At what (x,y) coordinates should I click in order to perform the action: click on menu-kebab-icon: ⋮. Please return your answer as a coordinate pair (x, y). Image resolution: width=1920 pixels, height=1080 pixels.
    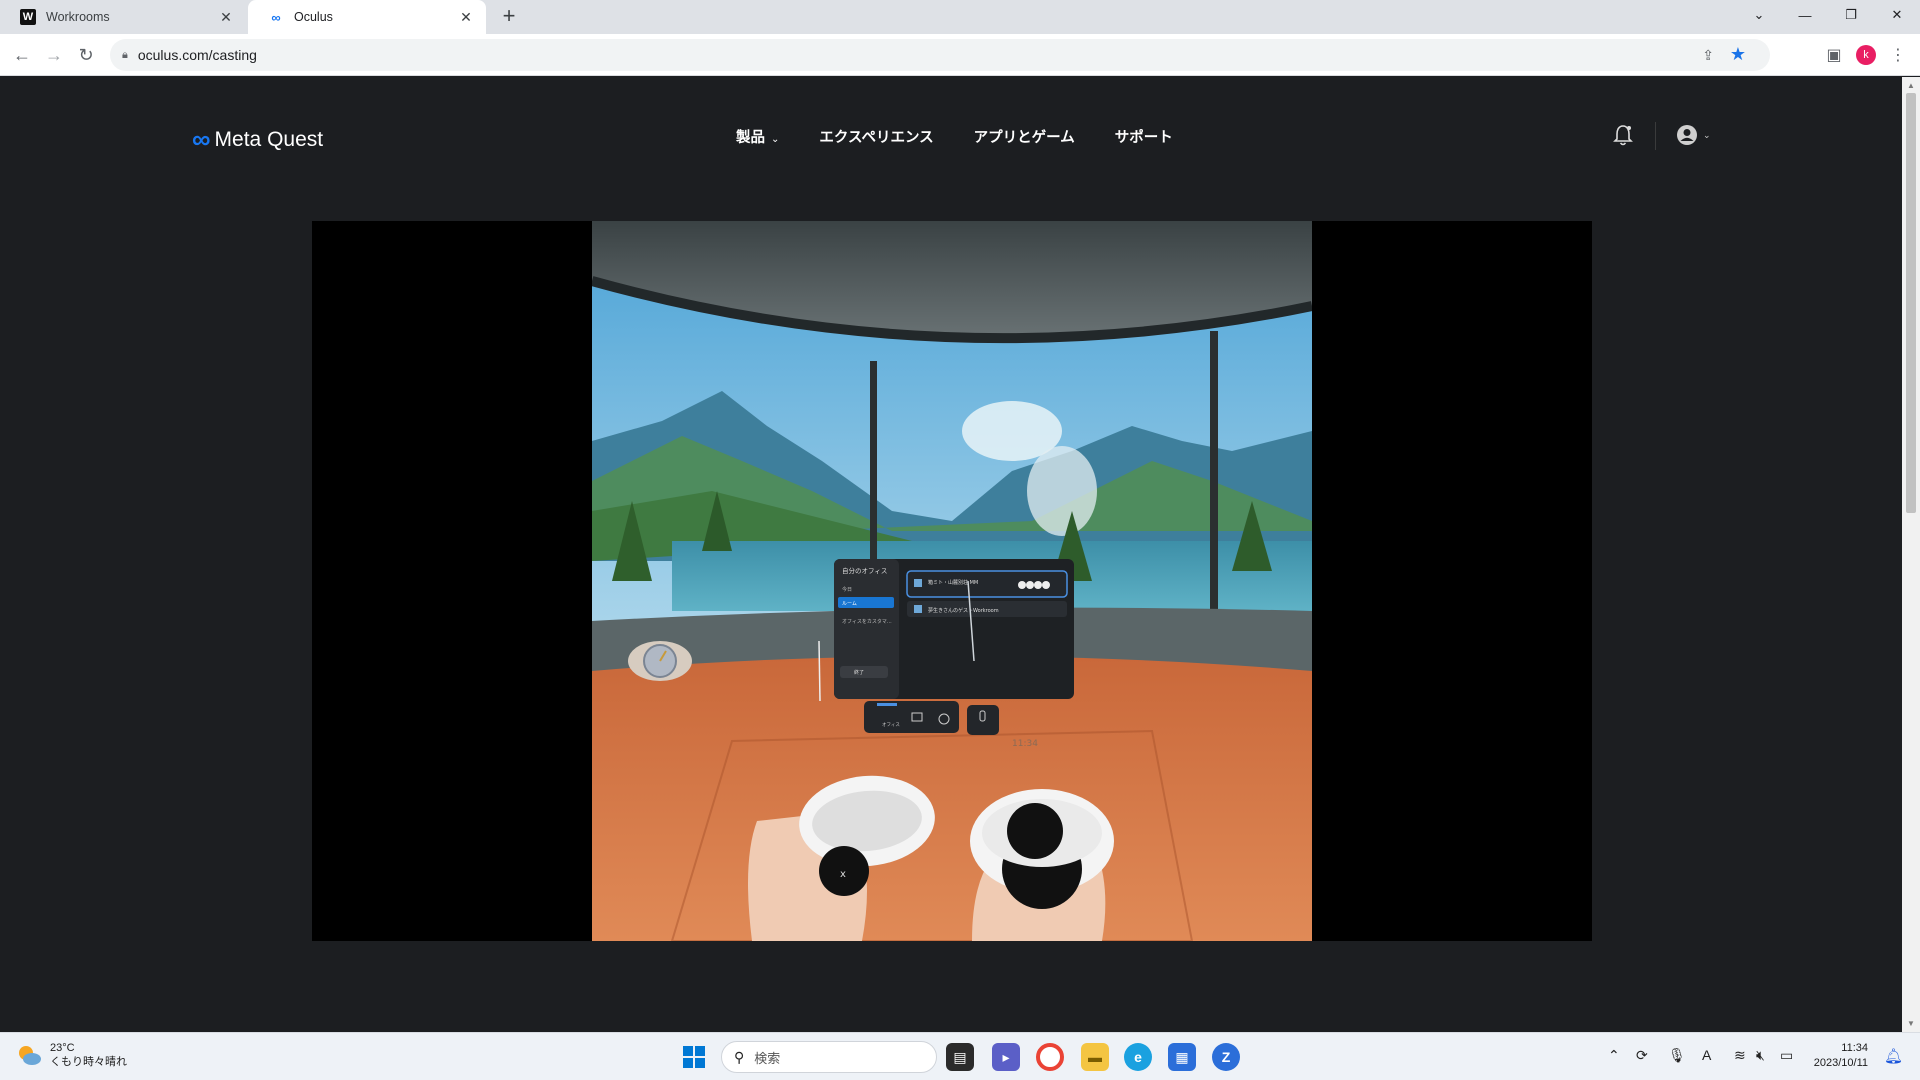
    Looking at the image, I should click on (1898, 55).